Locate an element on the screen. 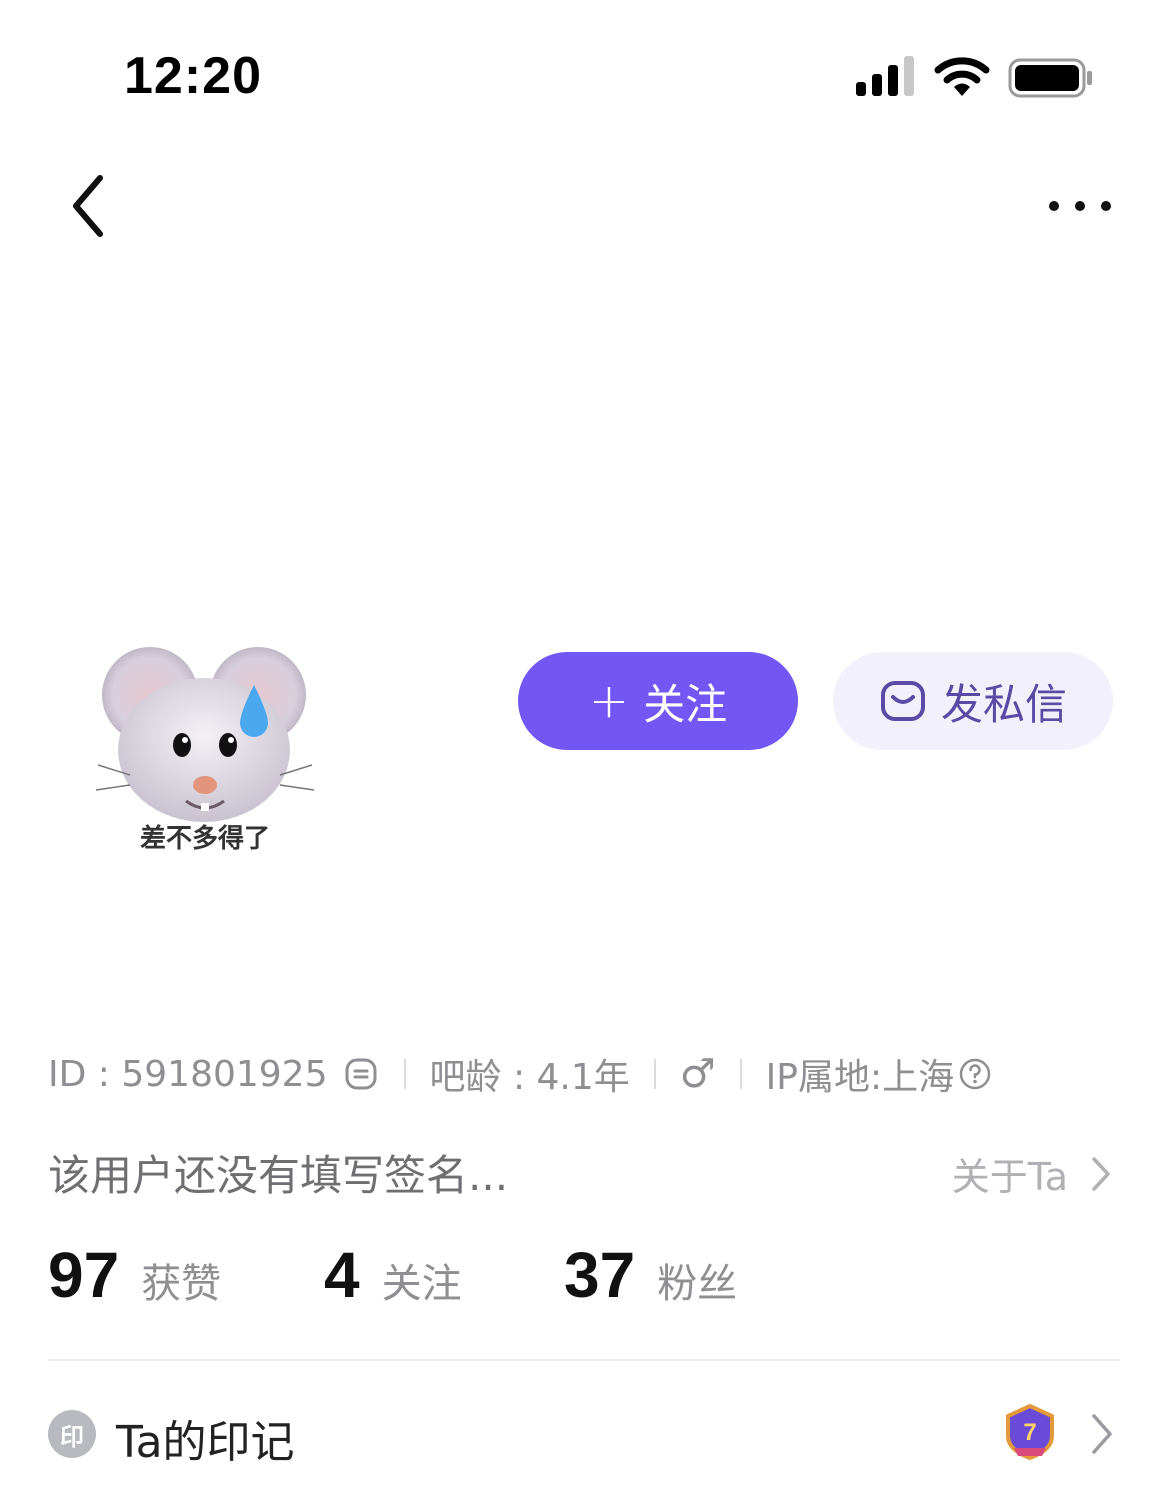 This screenshot has width=1170, height=1502. divider is located at coordinates (584, 1360).